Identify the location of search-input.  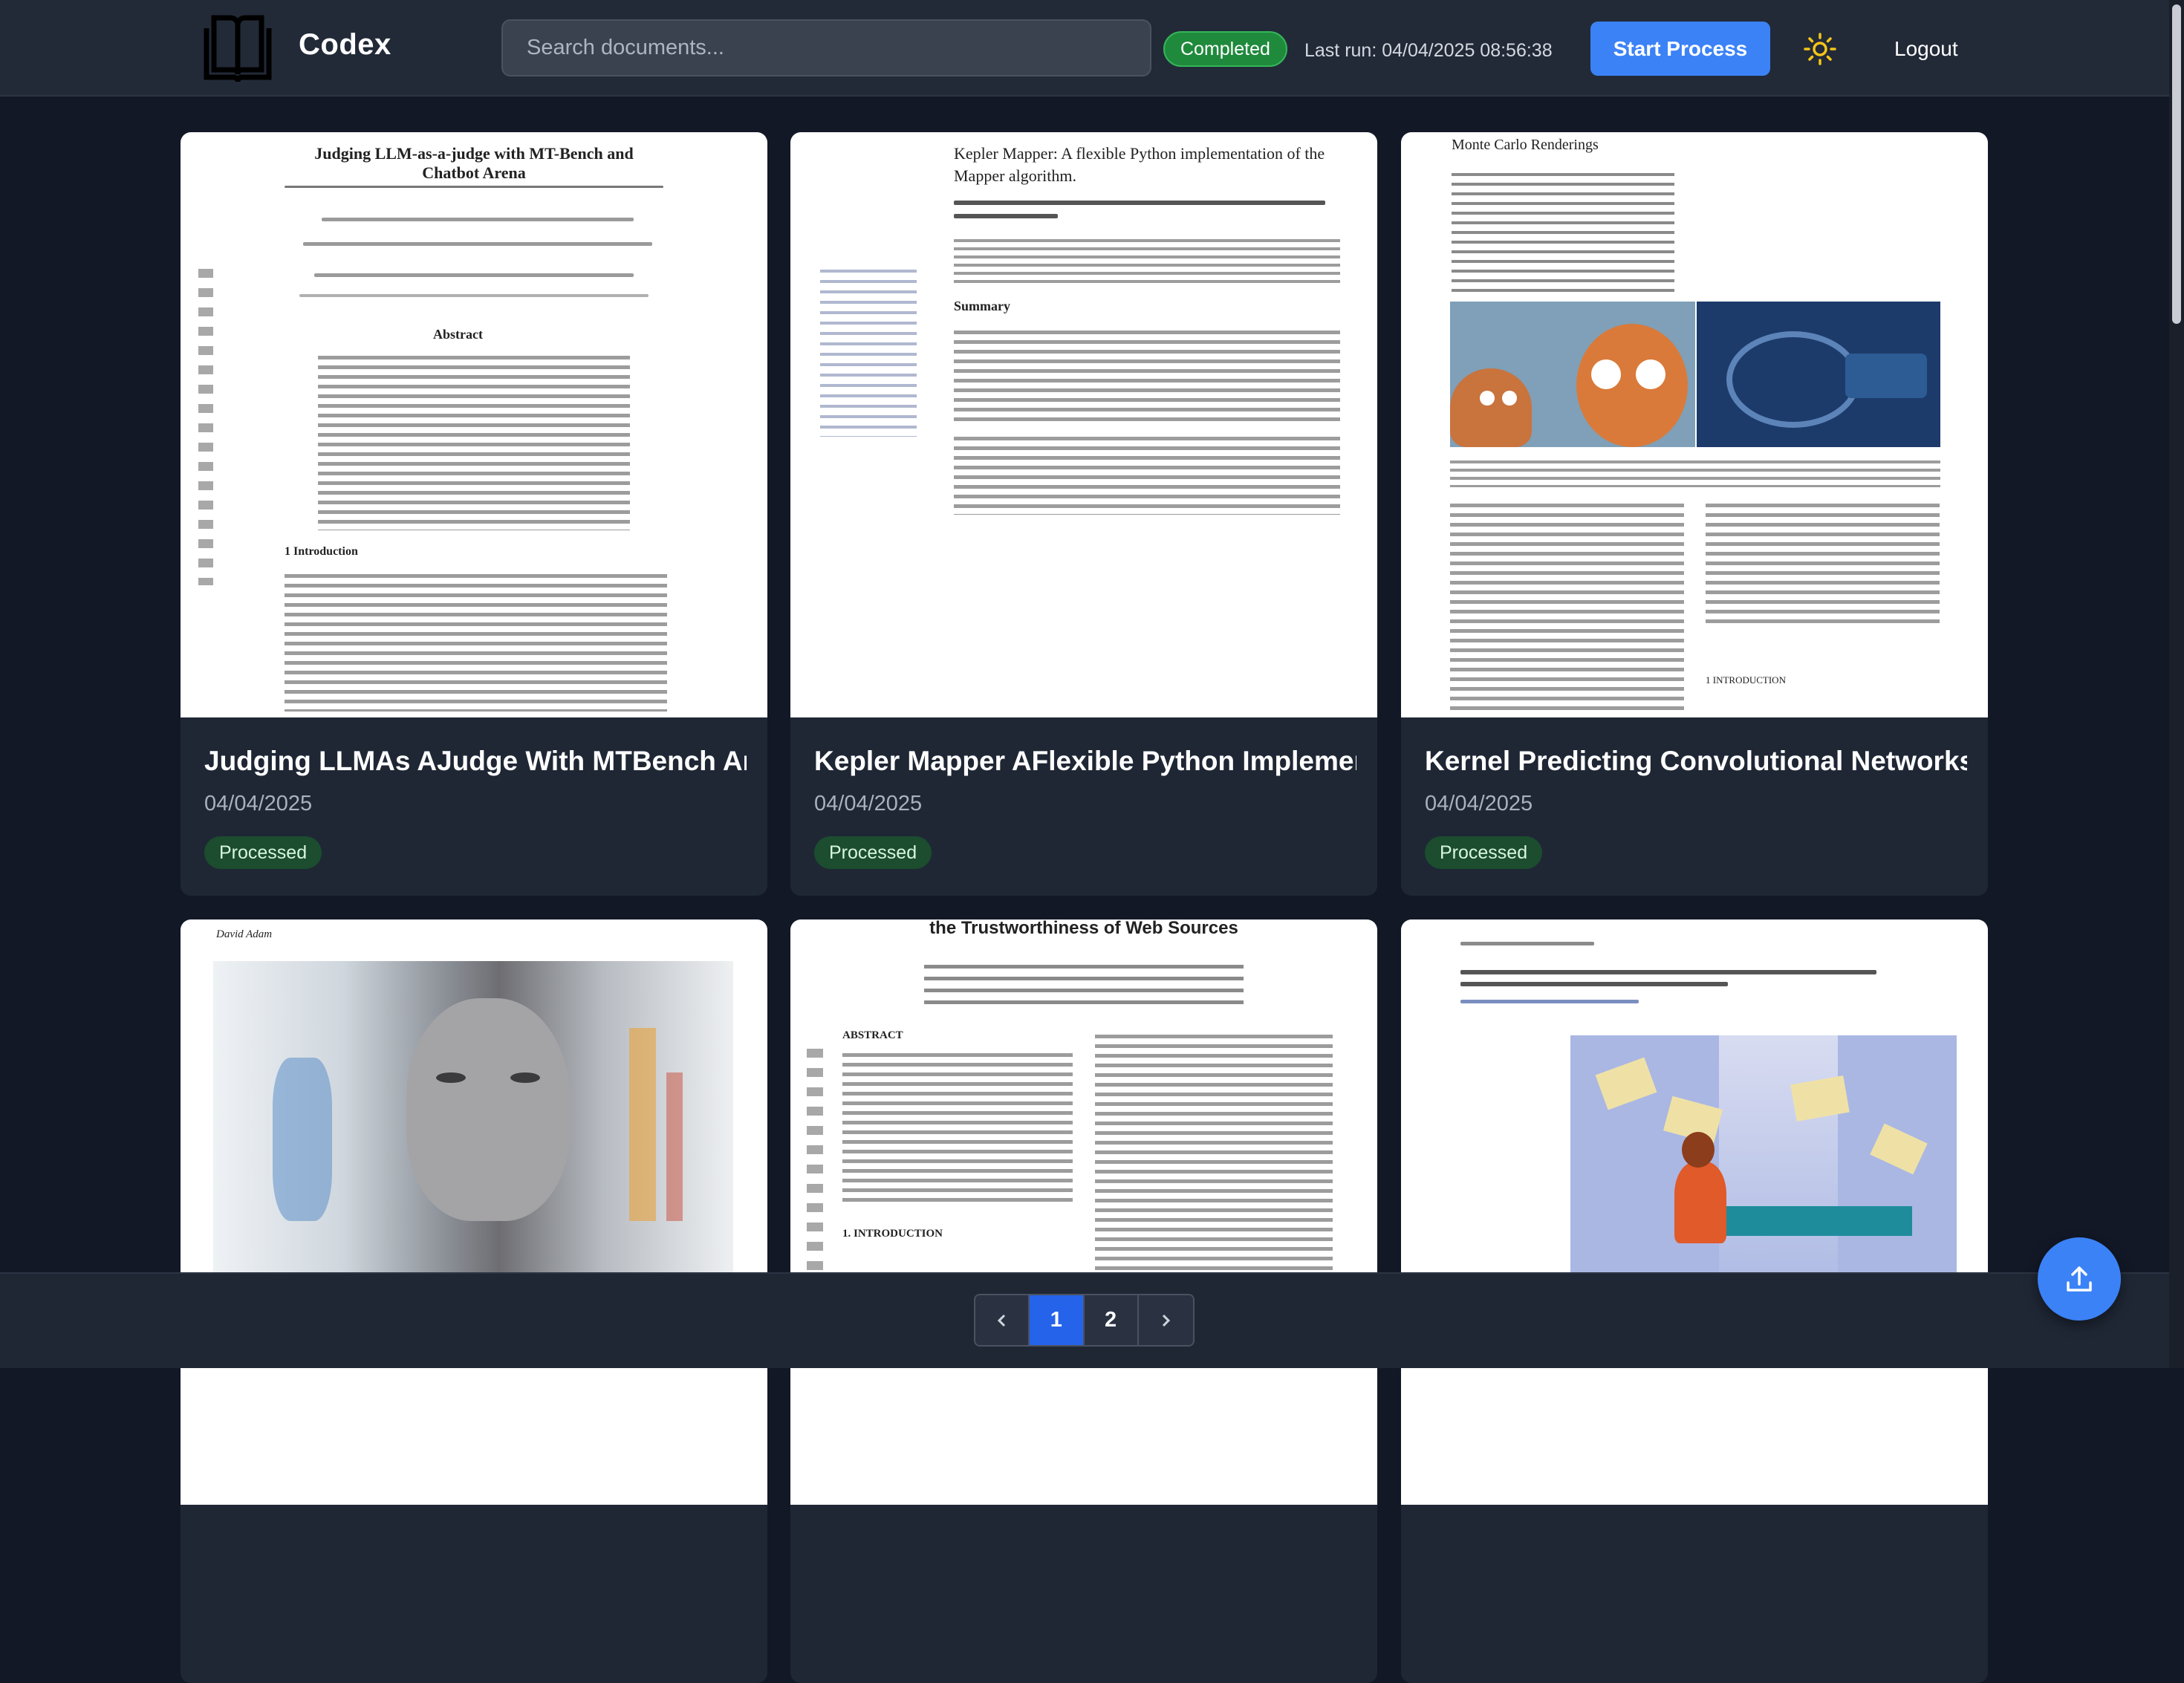
(826, 47).